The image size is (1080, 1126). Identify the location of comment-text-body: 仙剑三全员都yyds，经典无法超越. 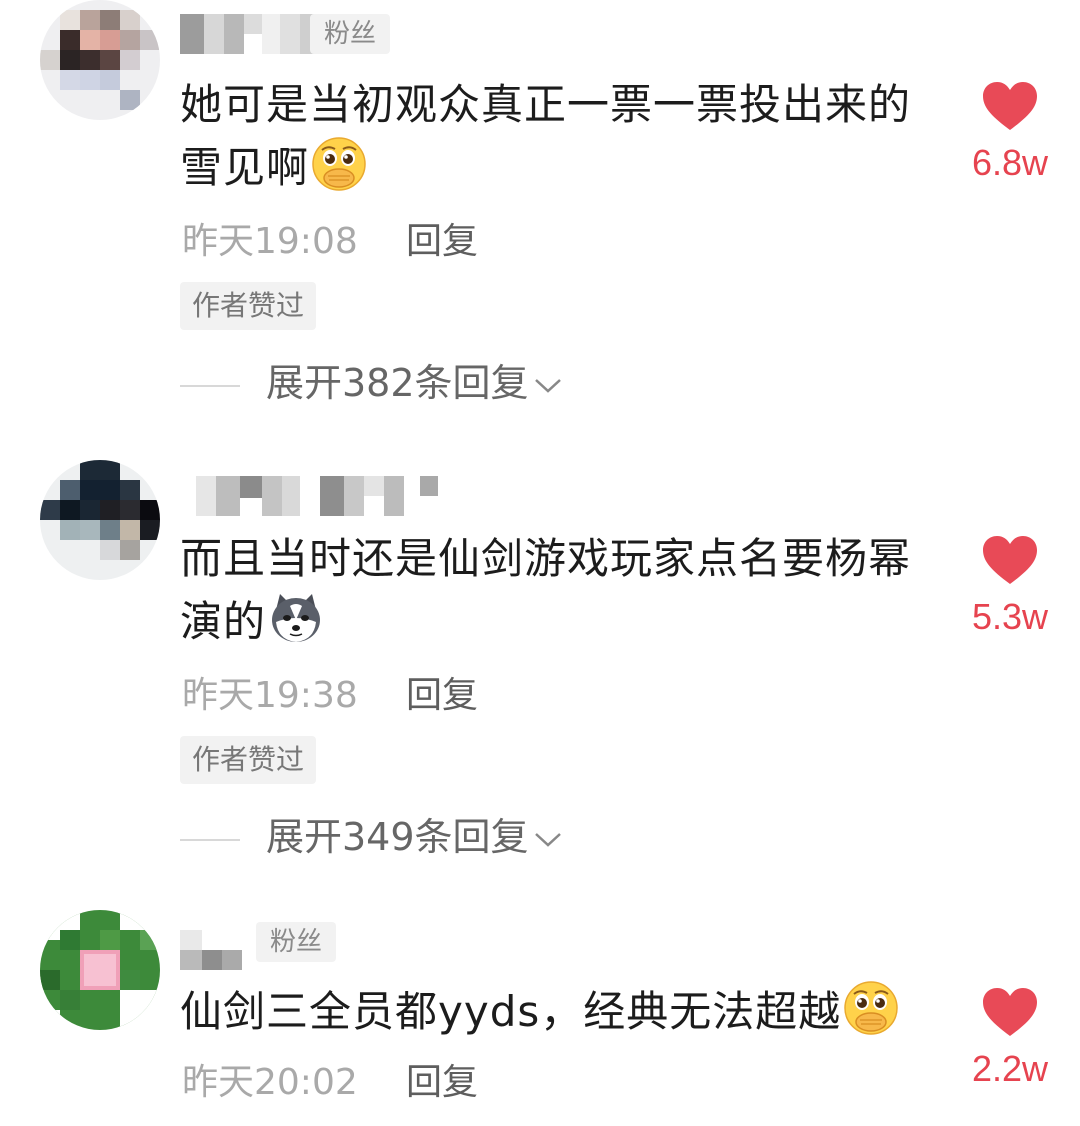
(511, 1011).